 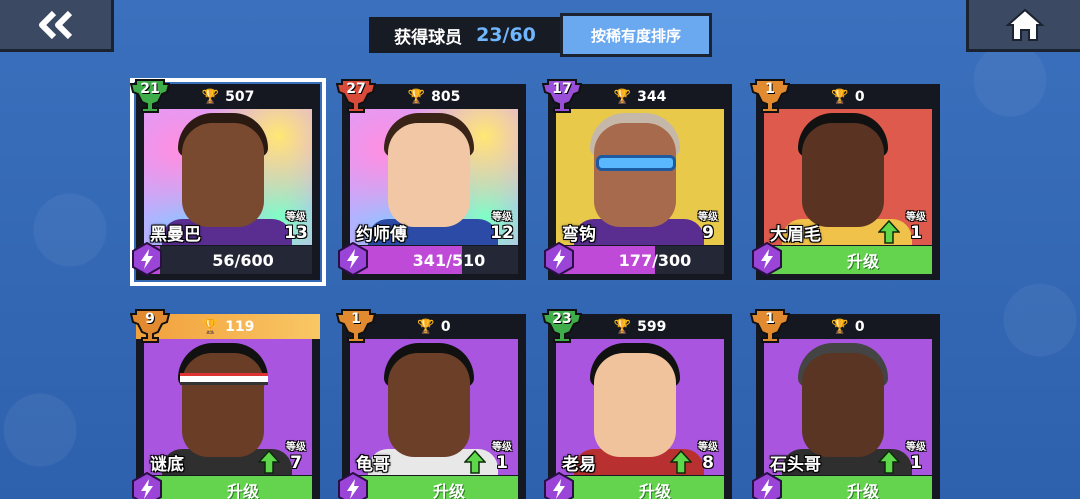 I want to click on headband, so click(x=224, y=379).